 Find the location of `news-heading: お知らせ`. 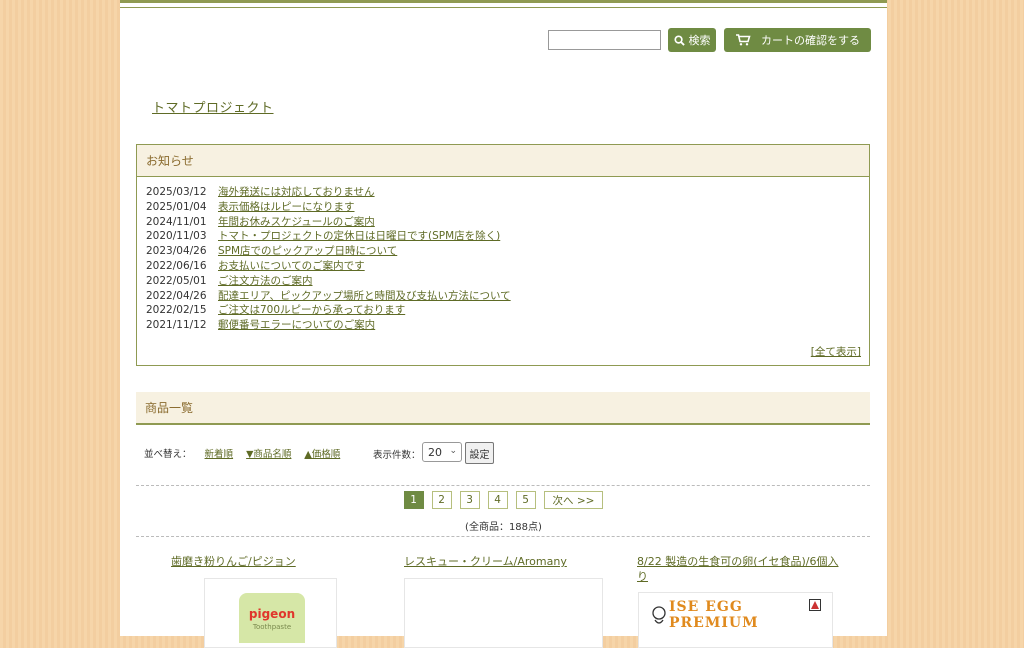

news-heading: お知らせ is located at coordinates (503, 161).